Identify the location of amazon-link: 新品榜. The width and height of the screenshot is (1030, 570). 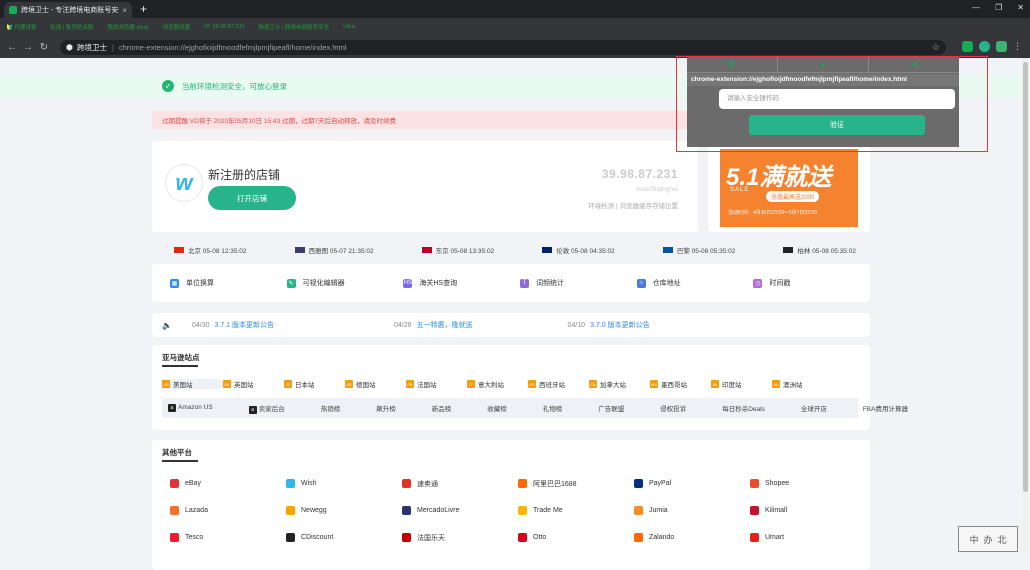
(451, 408).